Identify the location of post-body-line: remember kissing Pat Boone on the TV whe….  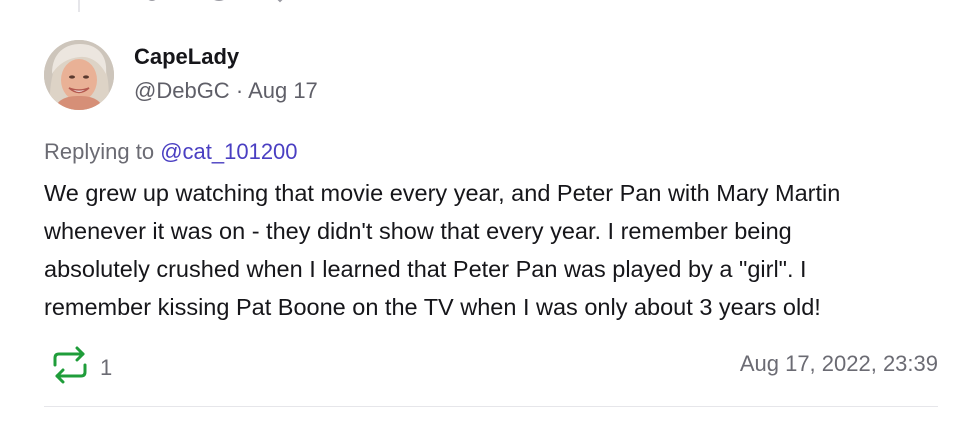
(432, 307).